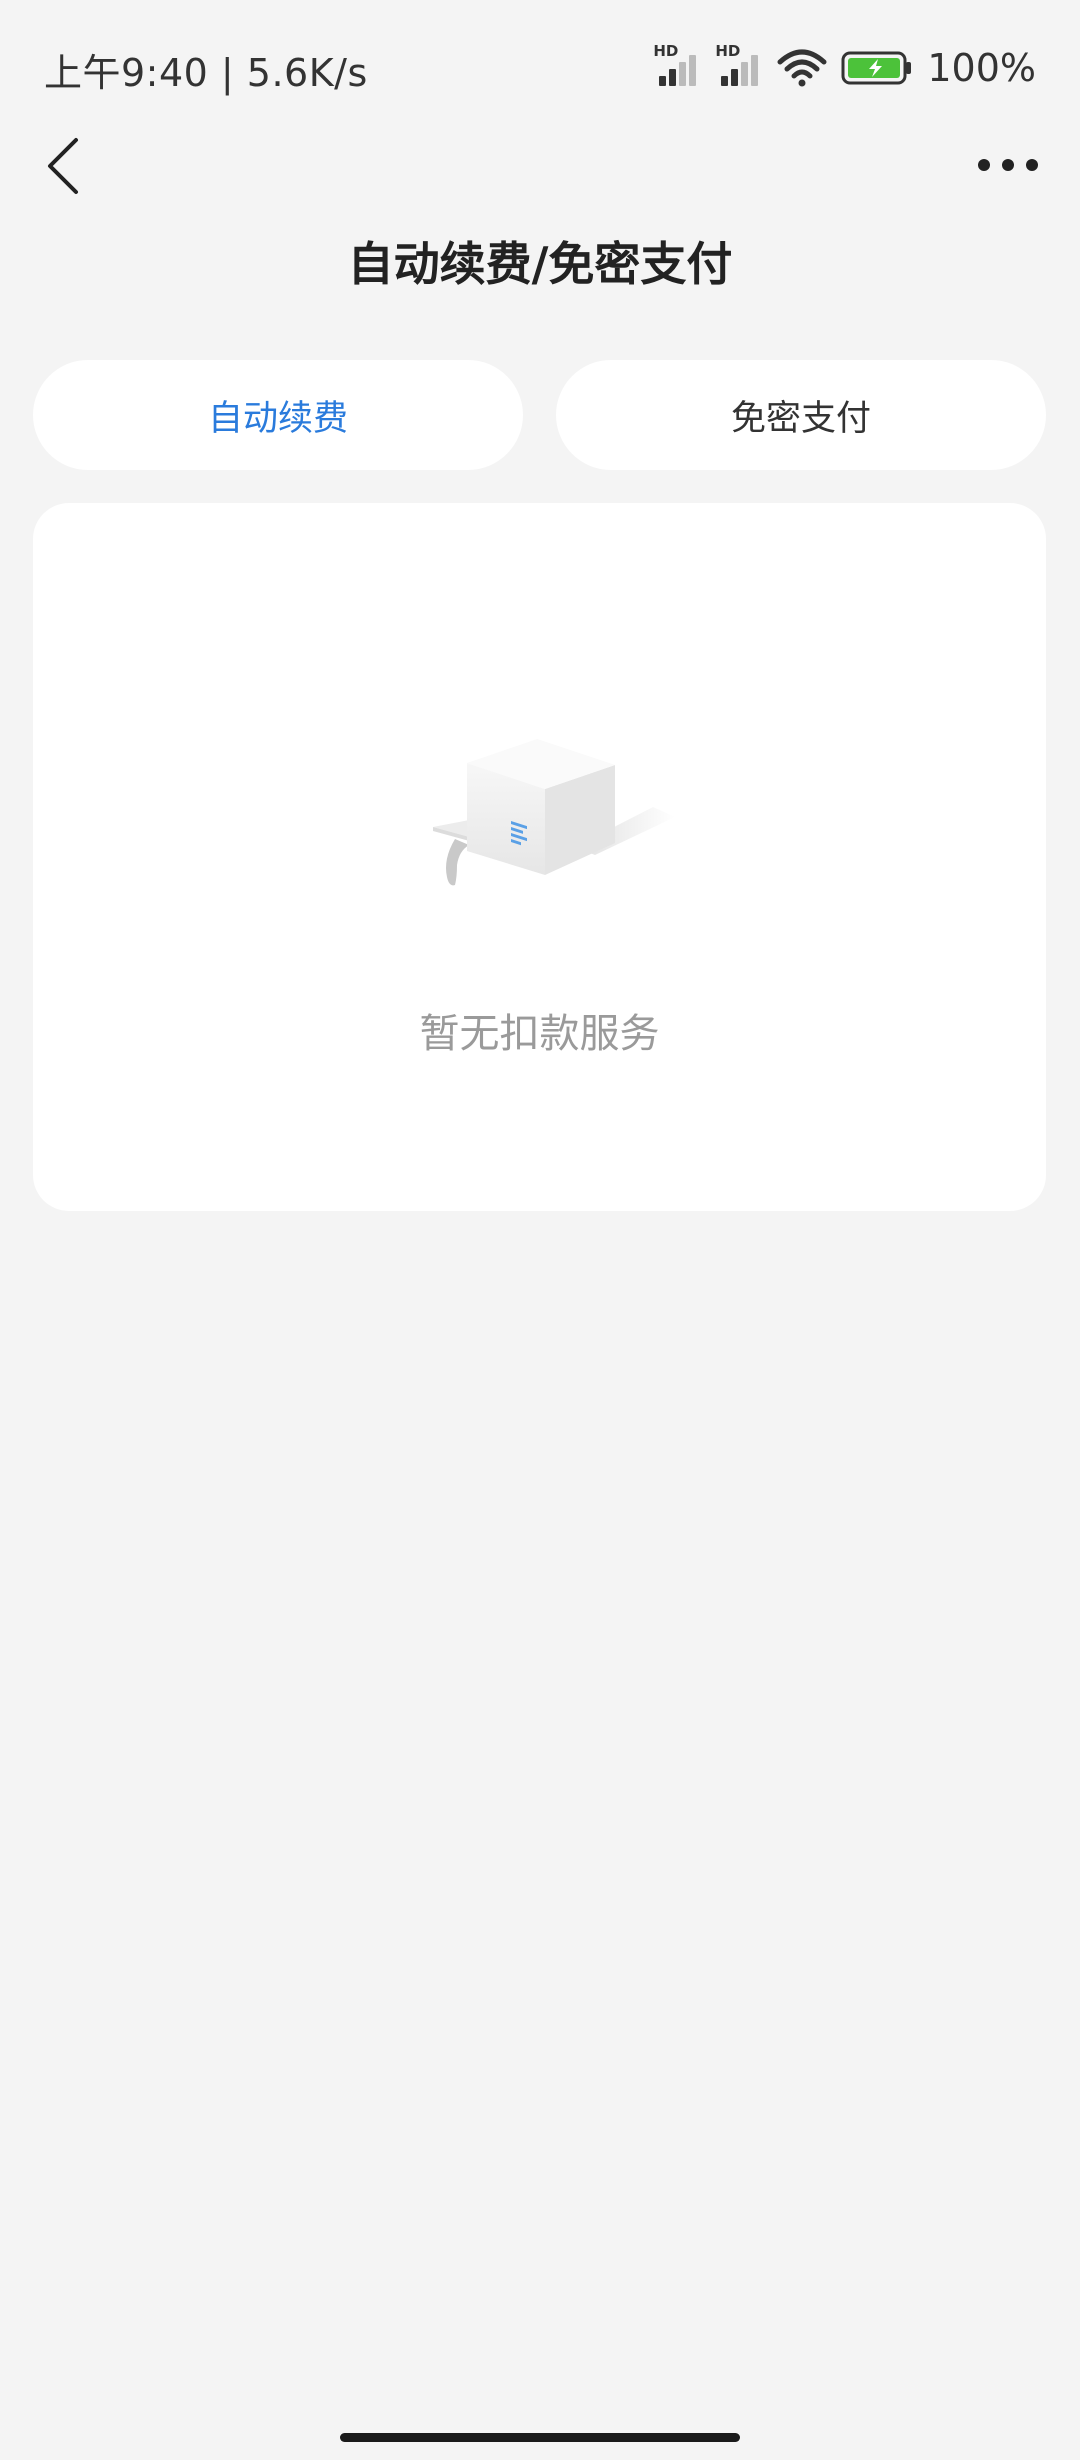 The width and height of the screenshot is (1080, 2460). I want to click on hd-label-1: HD, so click(666, 51).